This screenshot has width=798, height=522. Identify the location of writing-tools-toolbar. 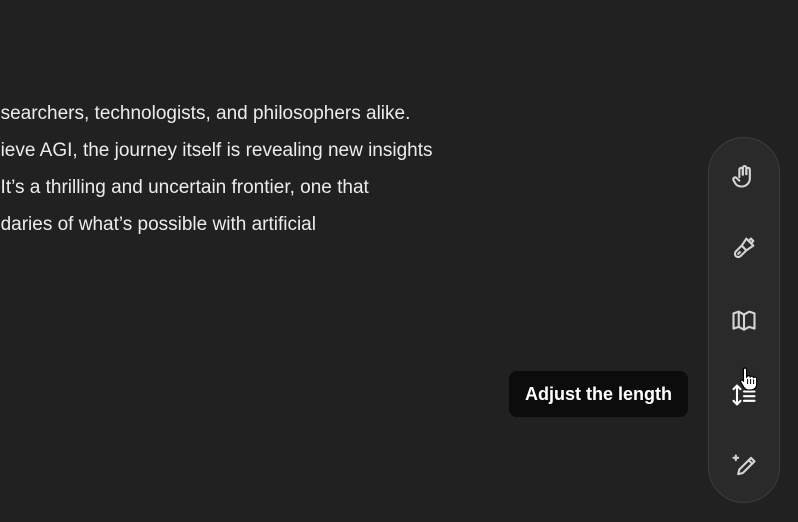
(744, 320).